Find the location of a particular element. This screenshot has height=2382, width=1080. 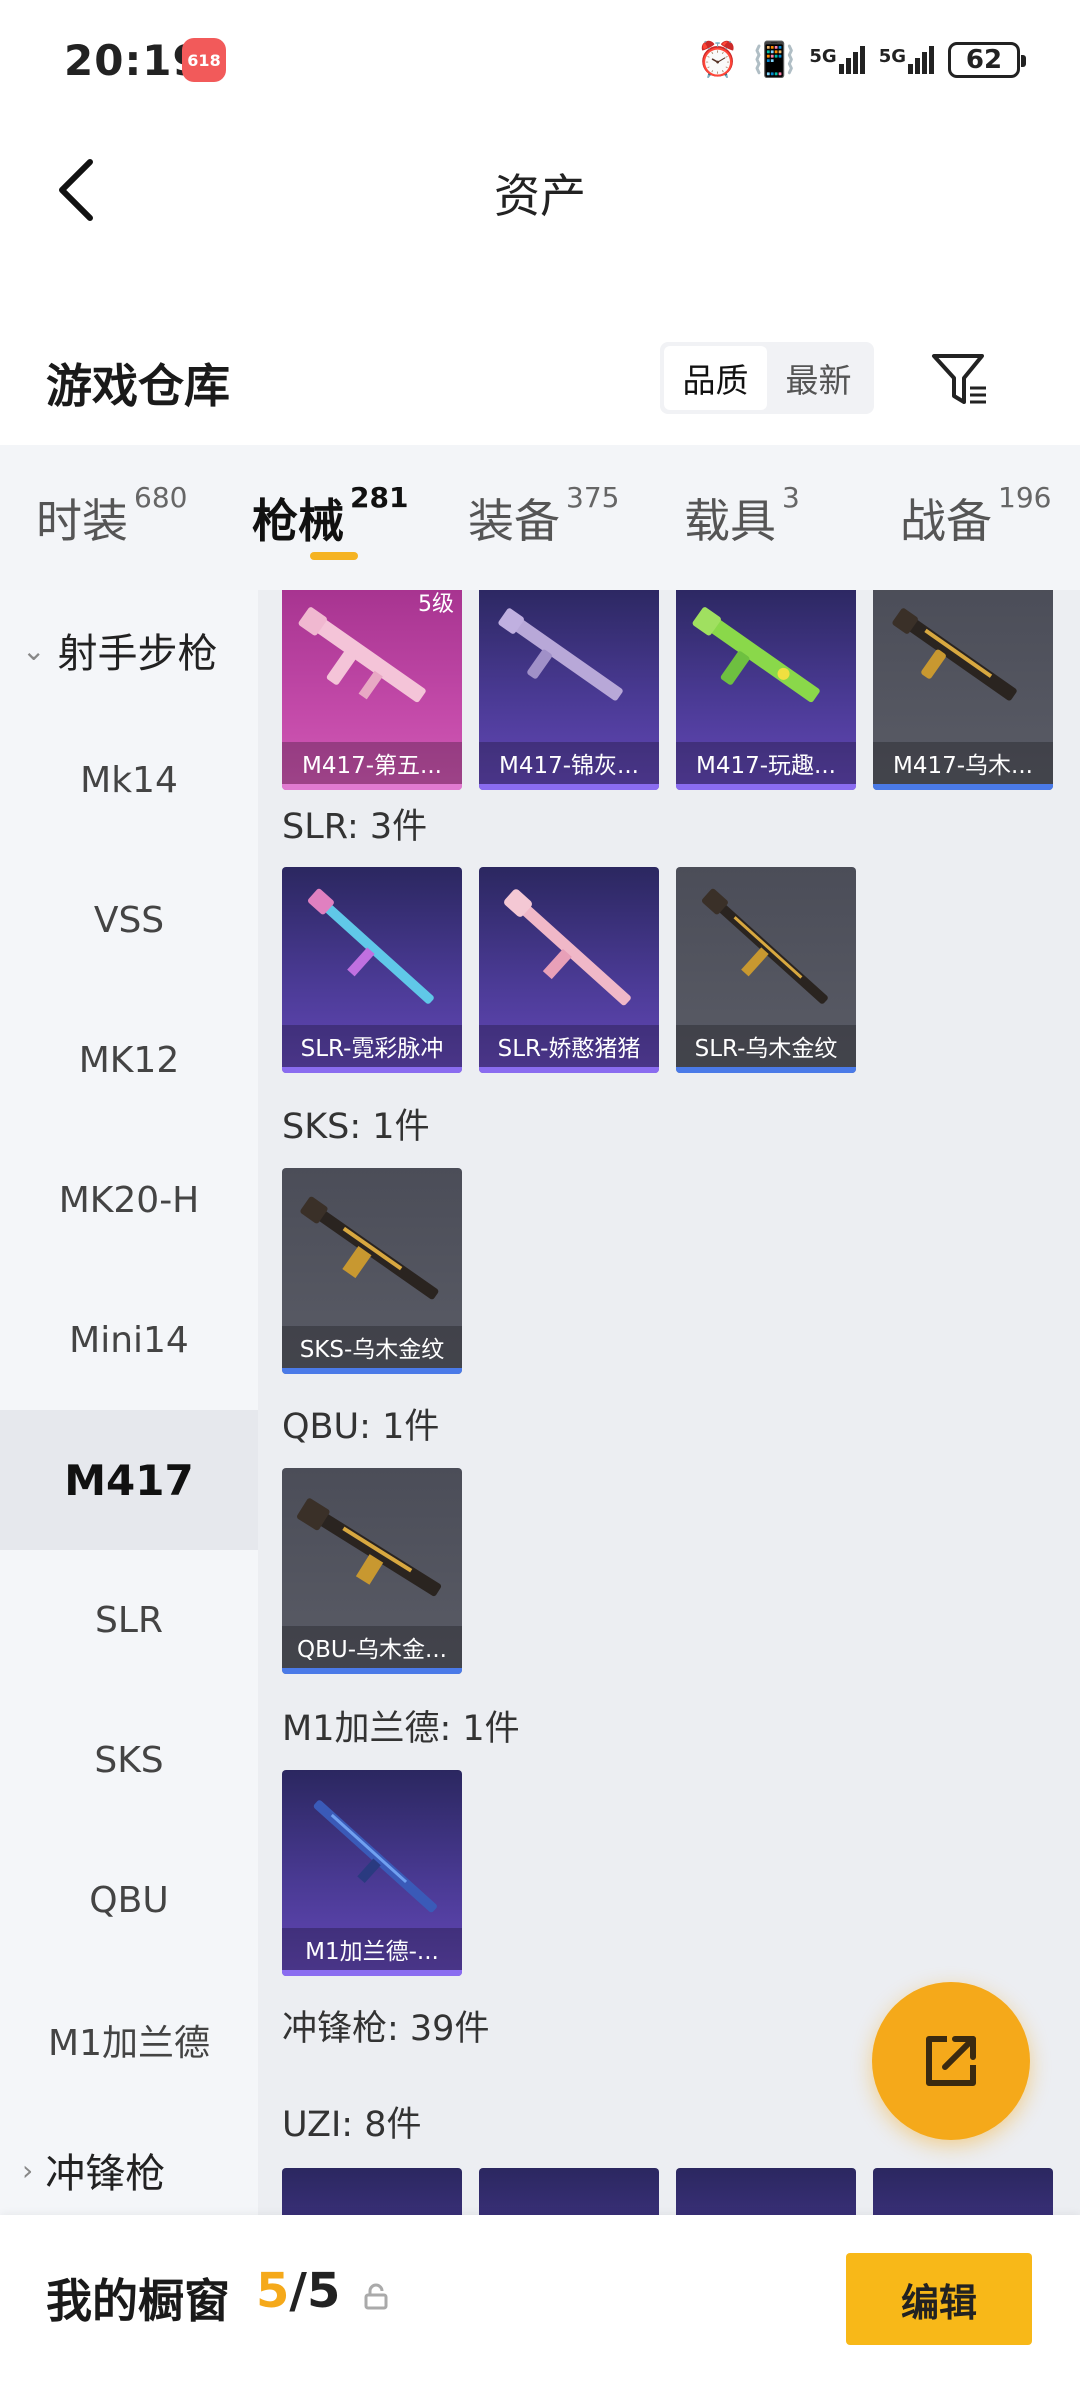

item-name: SLR-霓彩脉冲 is located at coordinates (372, 1046).